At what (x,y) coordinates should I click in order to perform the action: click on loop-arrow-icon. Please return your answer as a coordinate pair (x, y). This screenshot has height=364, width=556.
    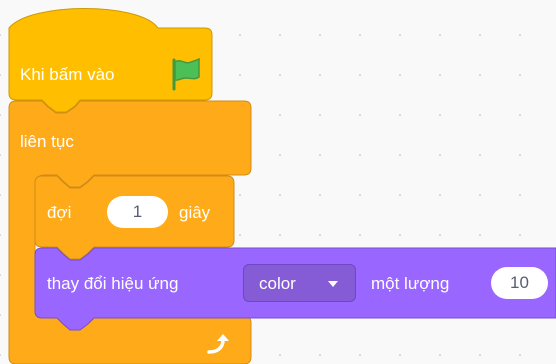
    Looking at the image, I should click on (218, 344).